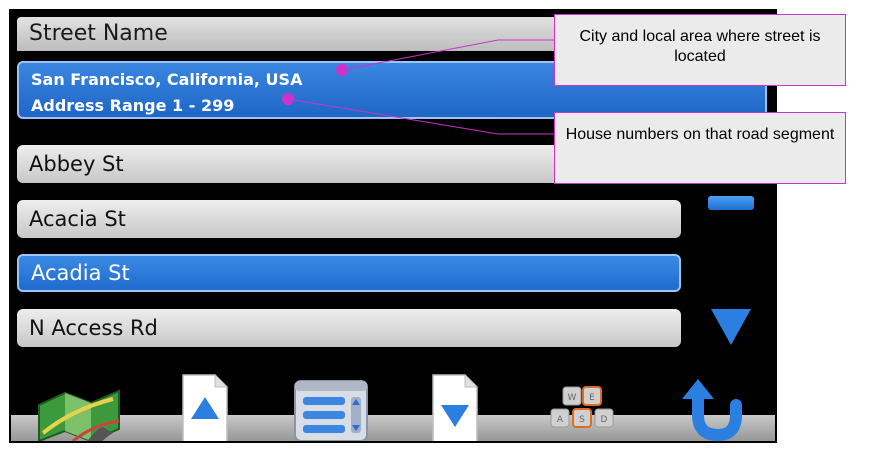 The height and width of the screenshot is (449, 880). I want to click on map-icon, so click(79, 405).